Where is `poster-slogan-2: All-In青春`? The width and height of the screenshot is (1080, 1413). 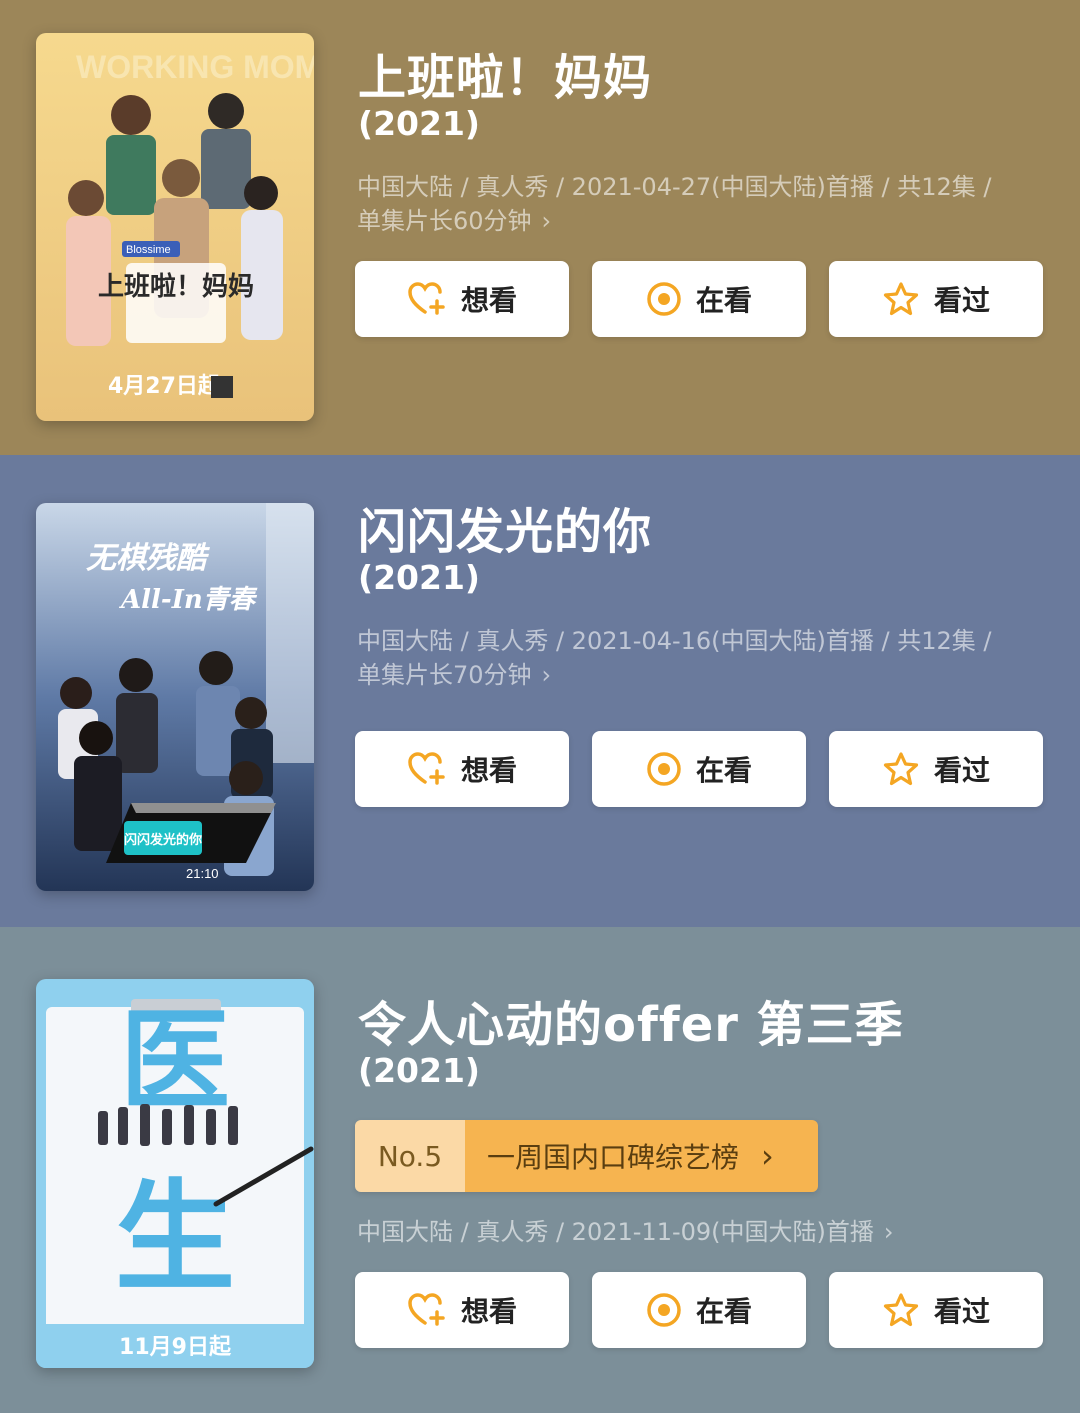 poster-slogan-2: All-In青春 is located at coordinates (188, 600).